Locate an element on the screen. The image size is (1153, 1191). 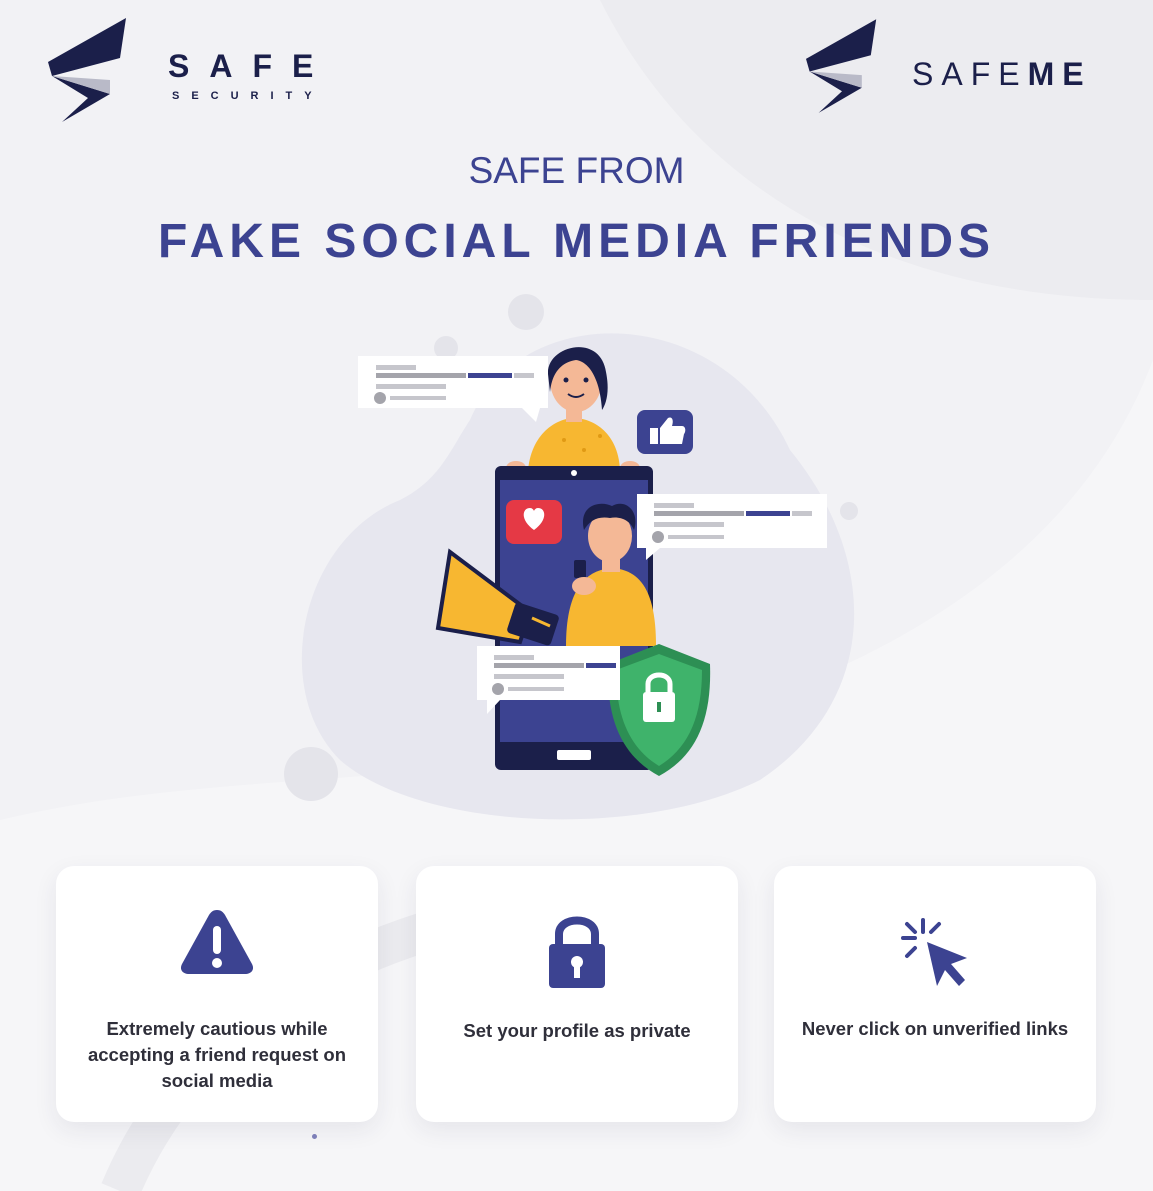
safe-security-logo: SAFE SECURITY is located at coordinates (190, 71).